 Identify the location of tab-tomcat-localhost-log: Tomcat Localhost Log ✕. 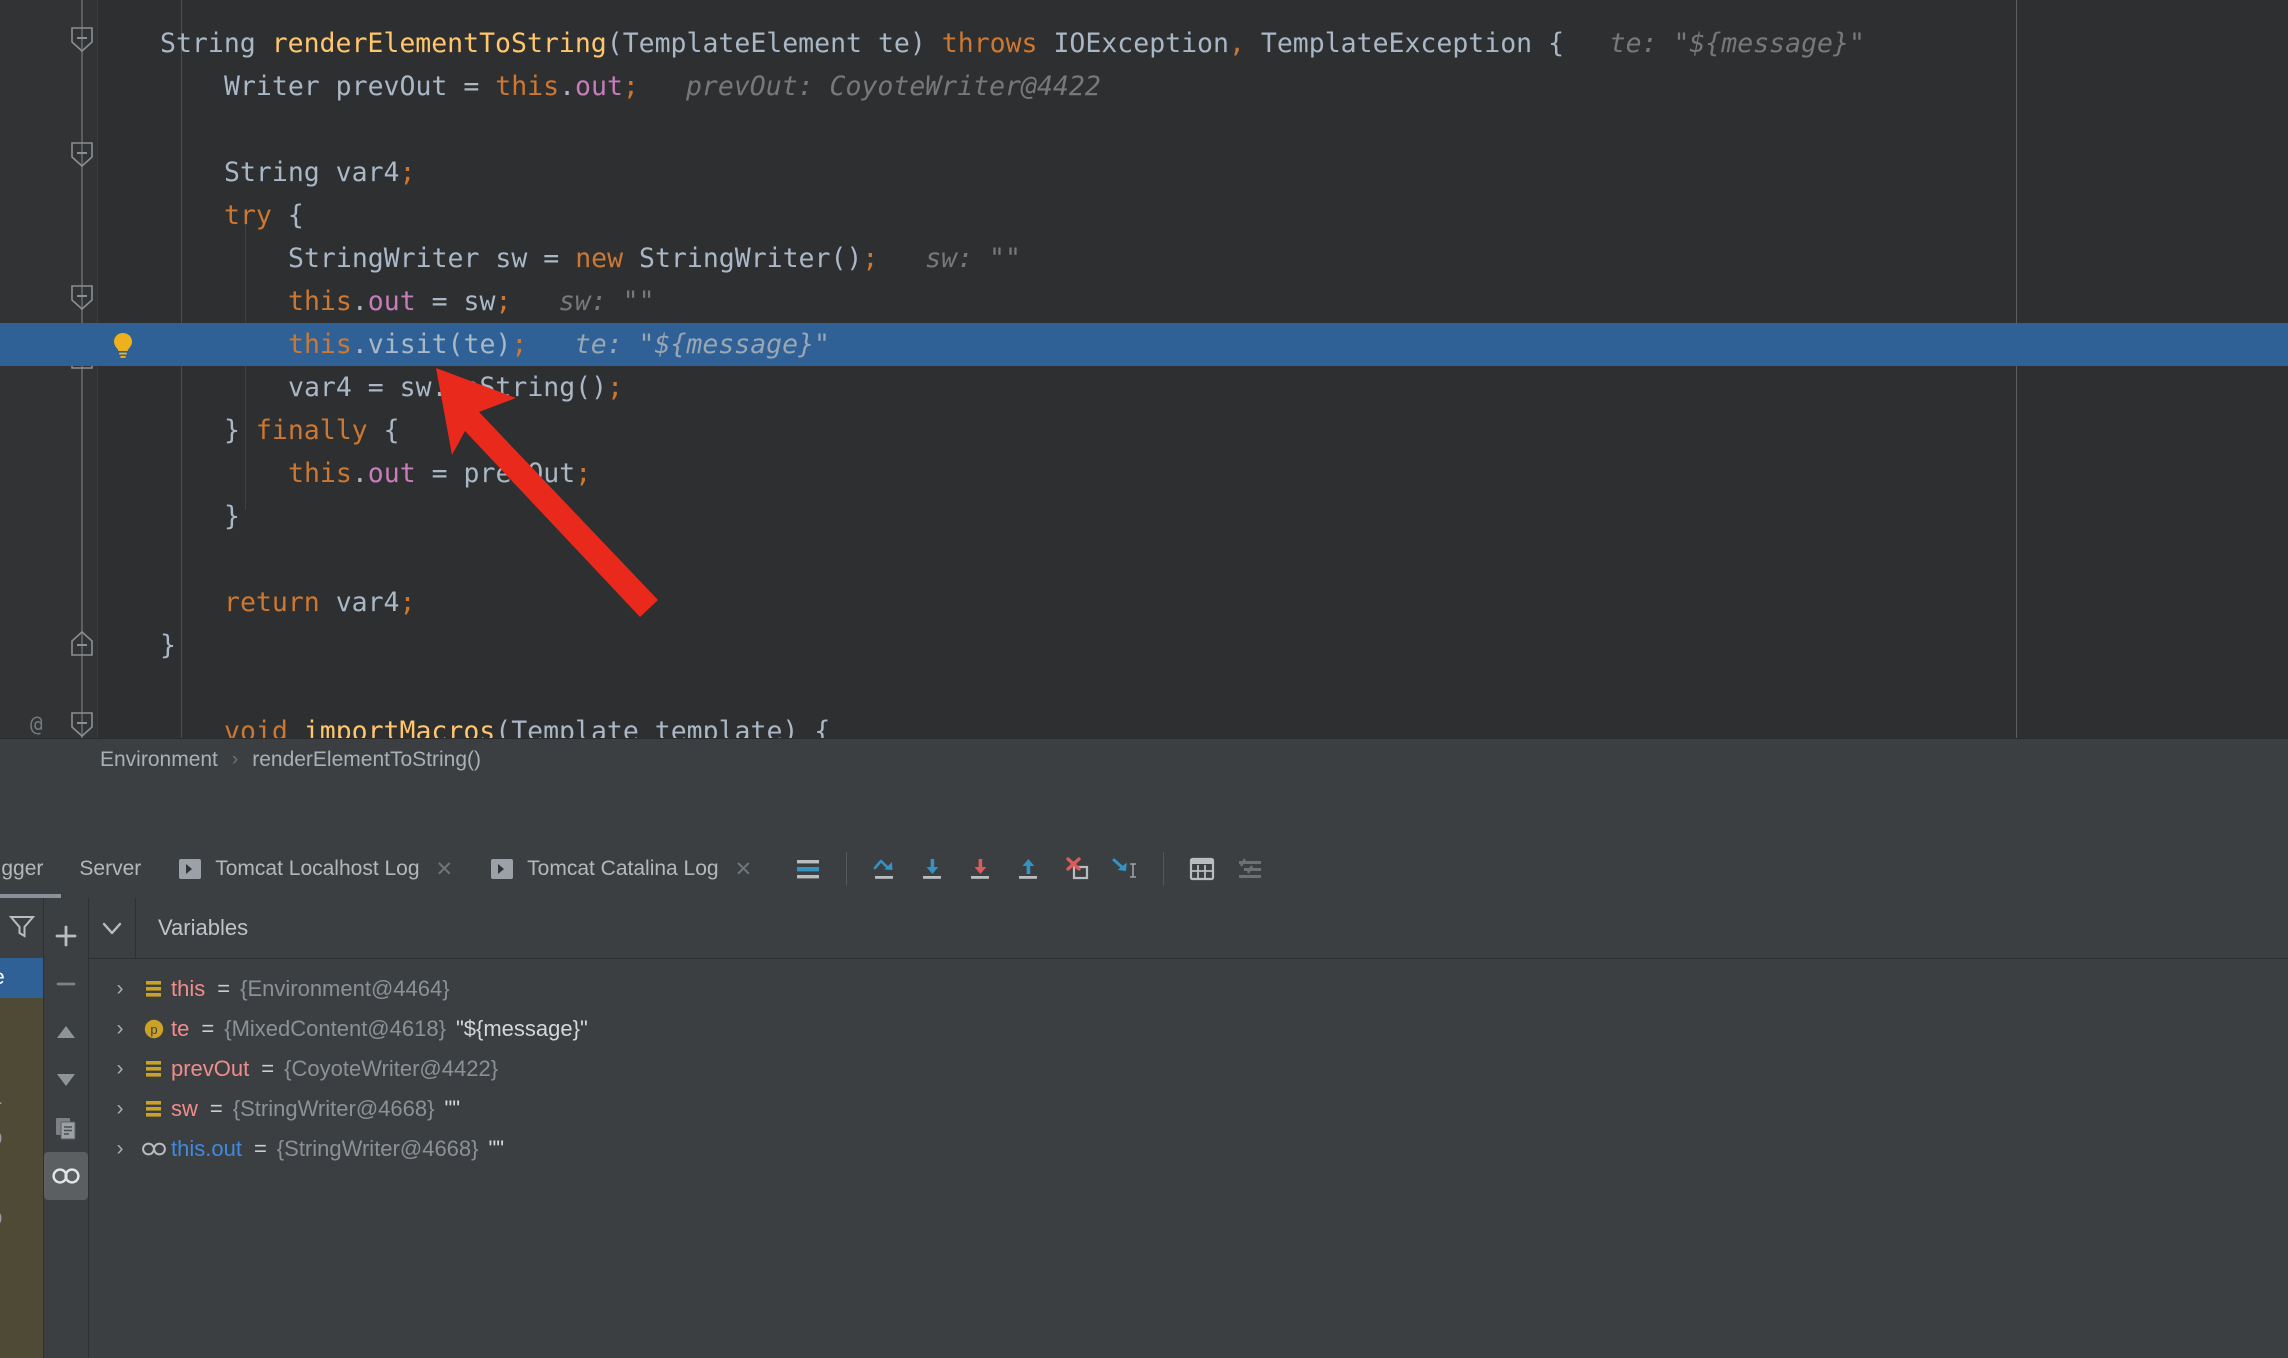
(315, 869).